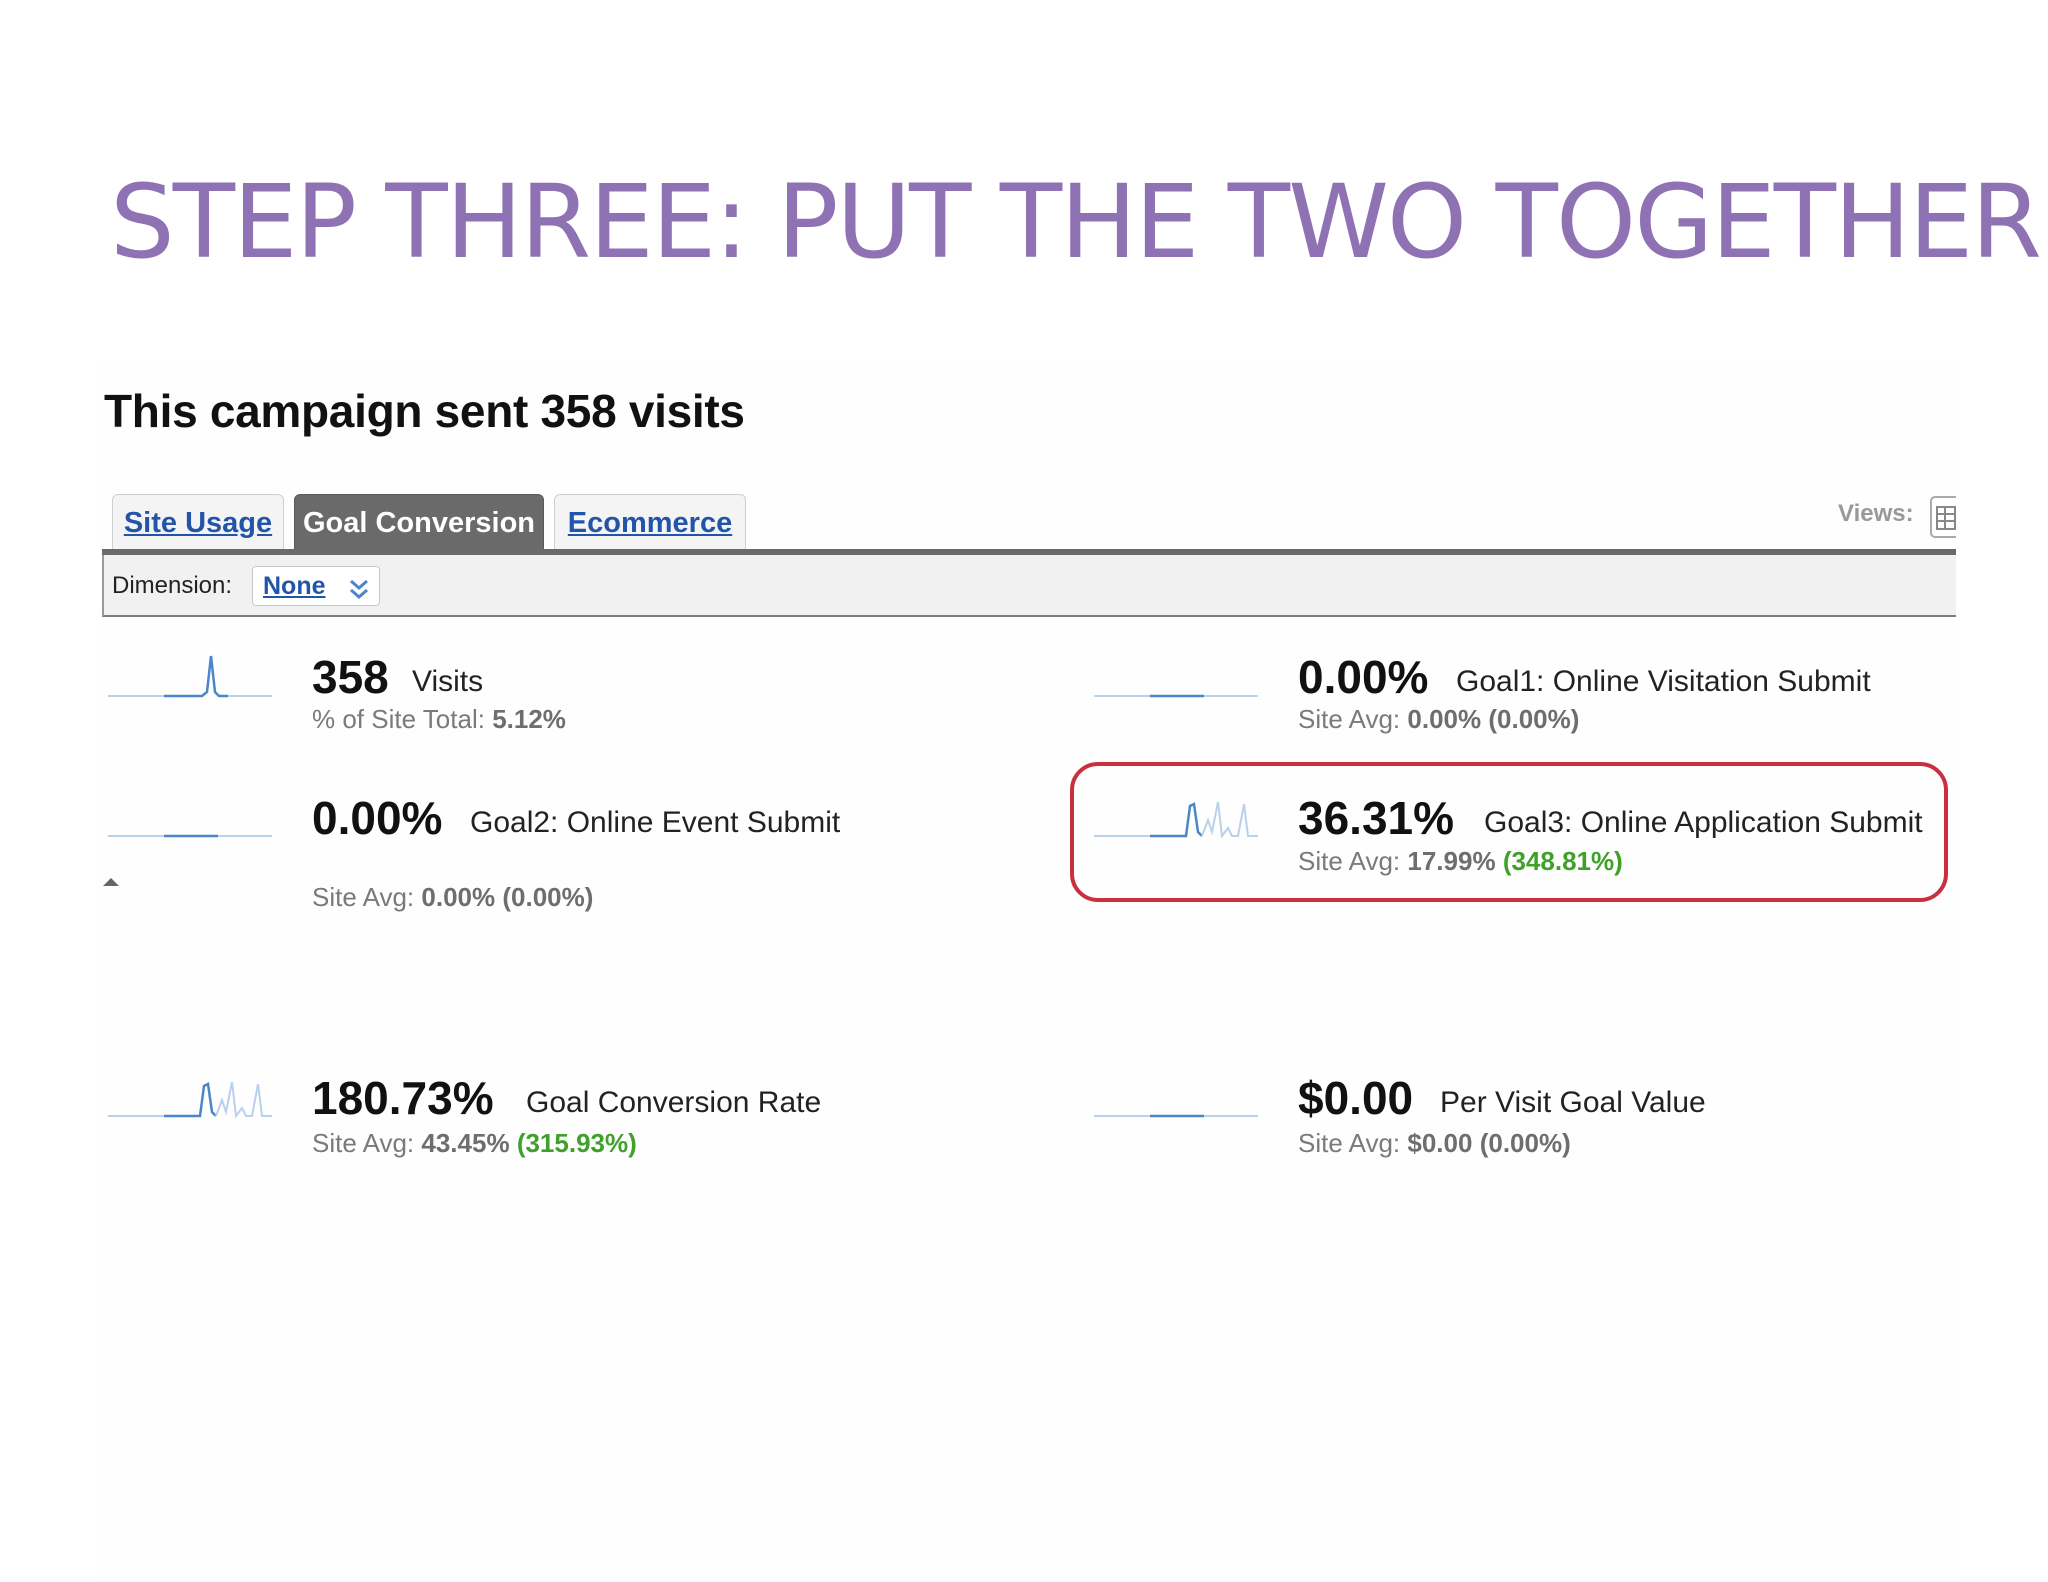  What do you see at coordinates (1176, 696) in the screenshot?
I see `goal1-sparkline` at bounding box center [1176, 696].